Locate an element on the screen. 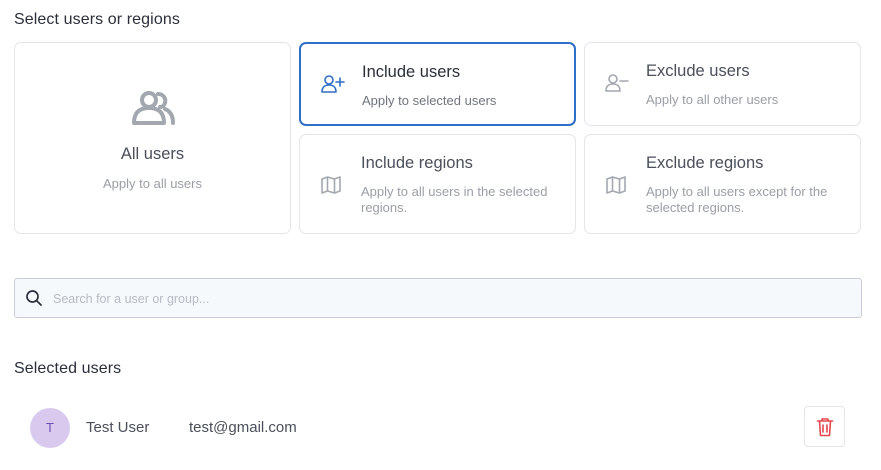  section-title-select: Select users or regions is located at coordinates (97, 19).